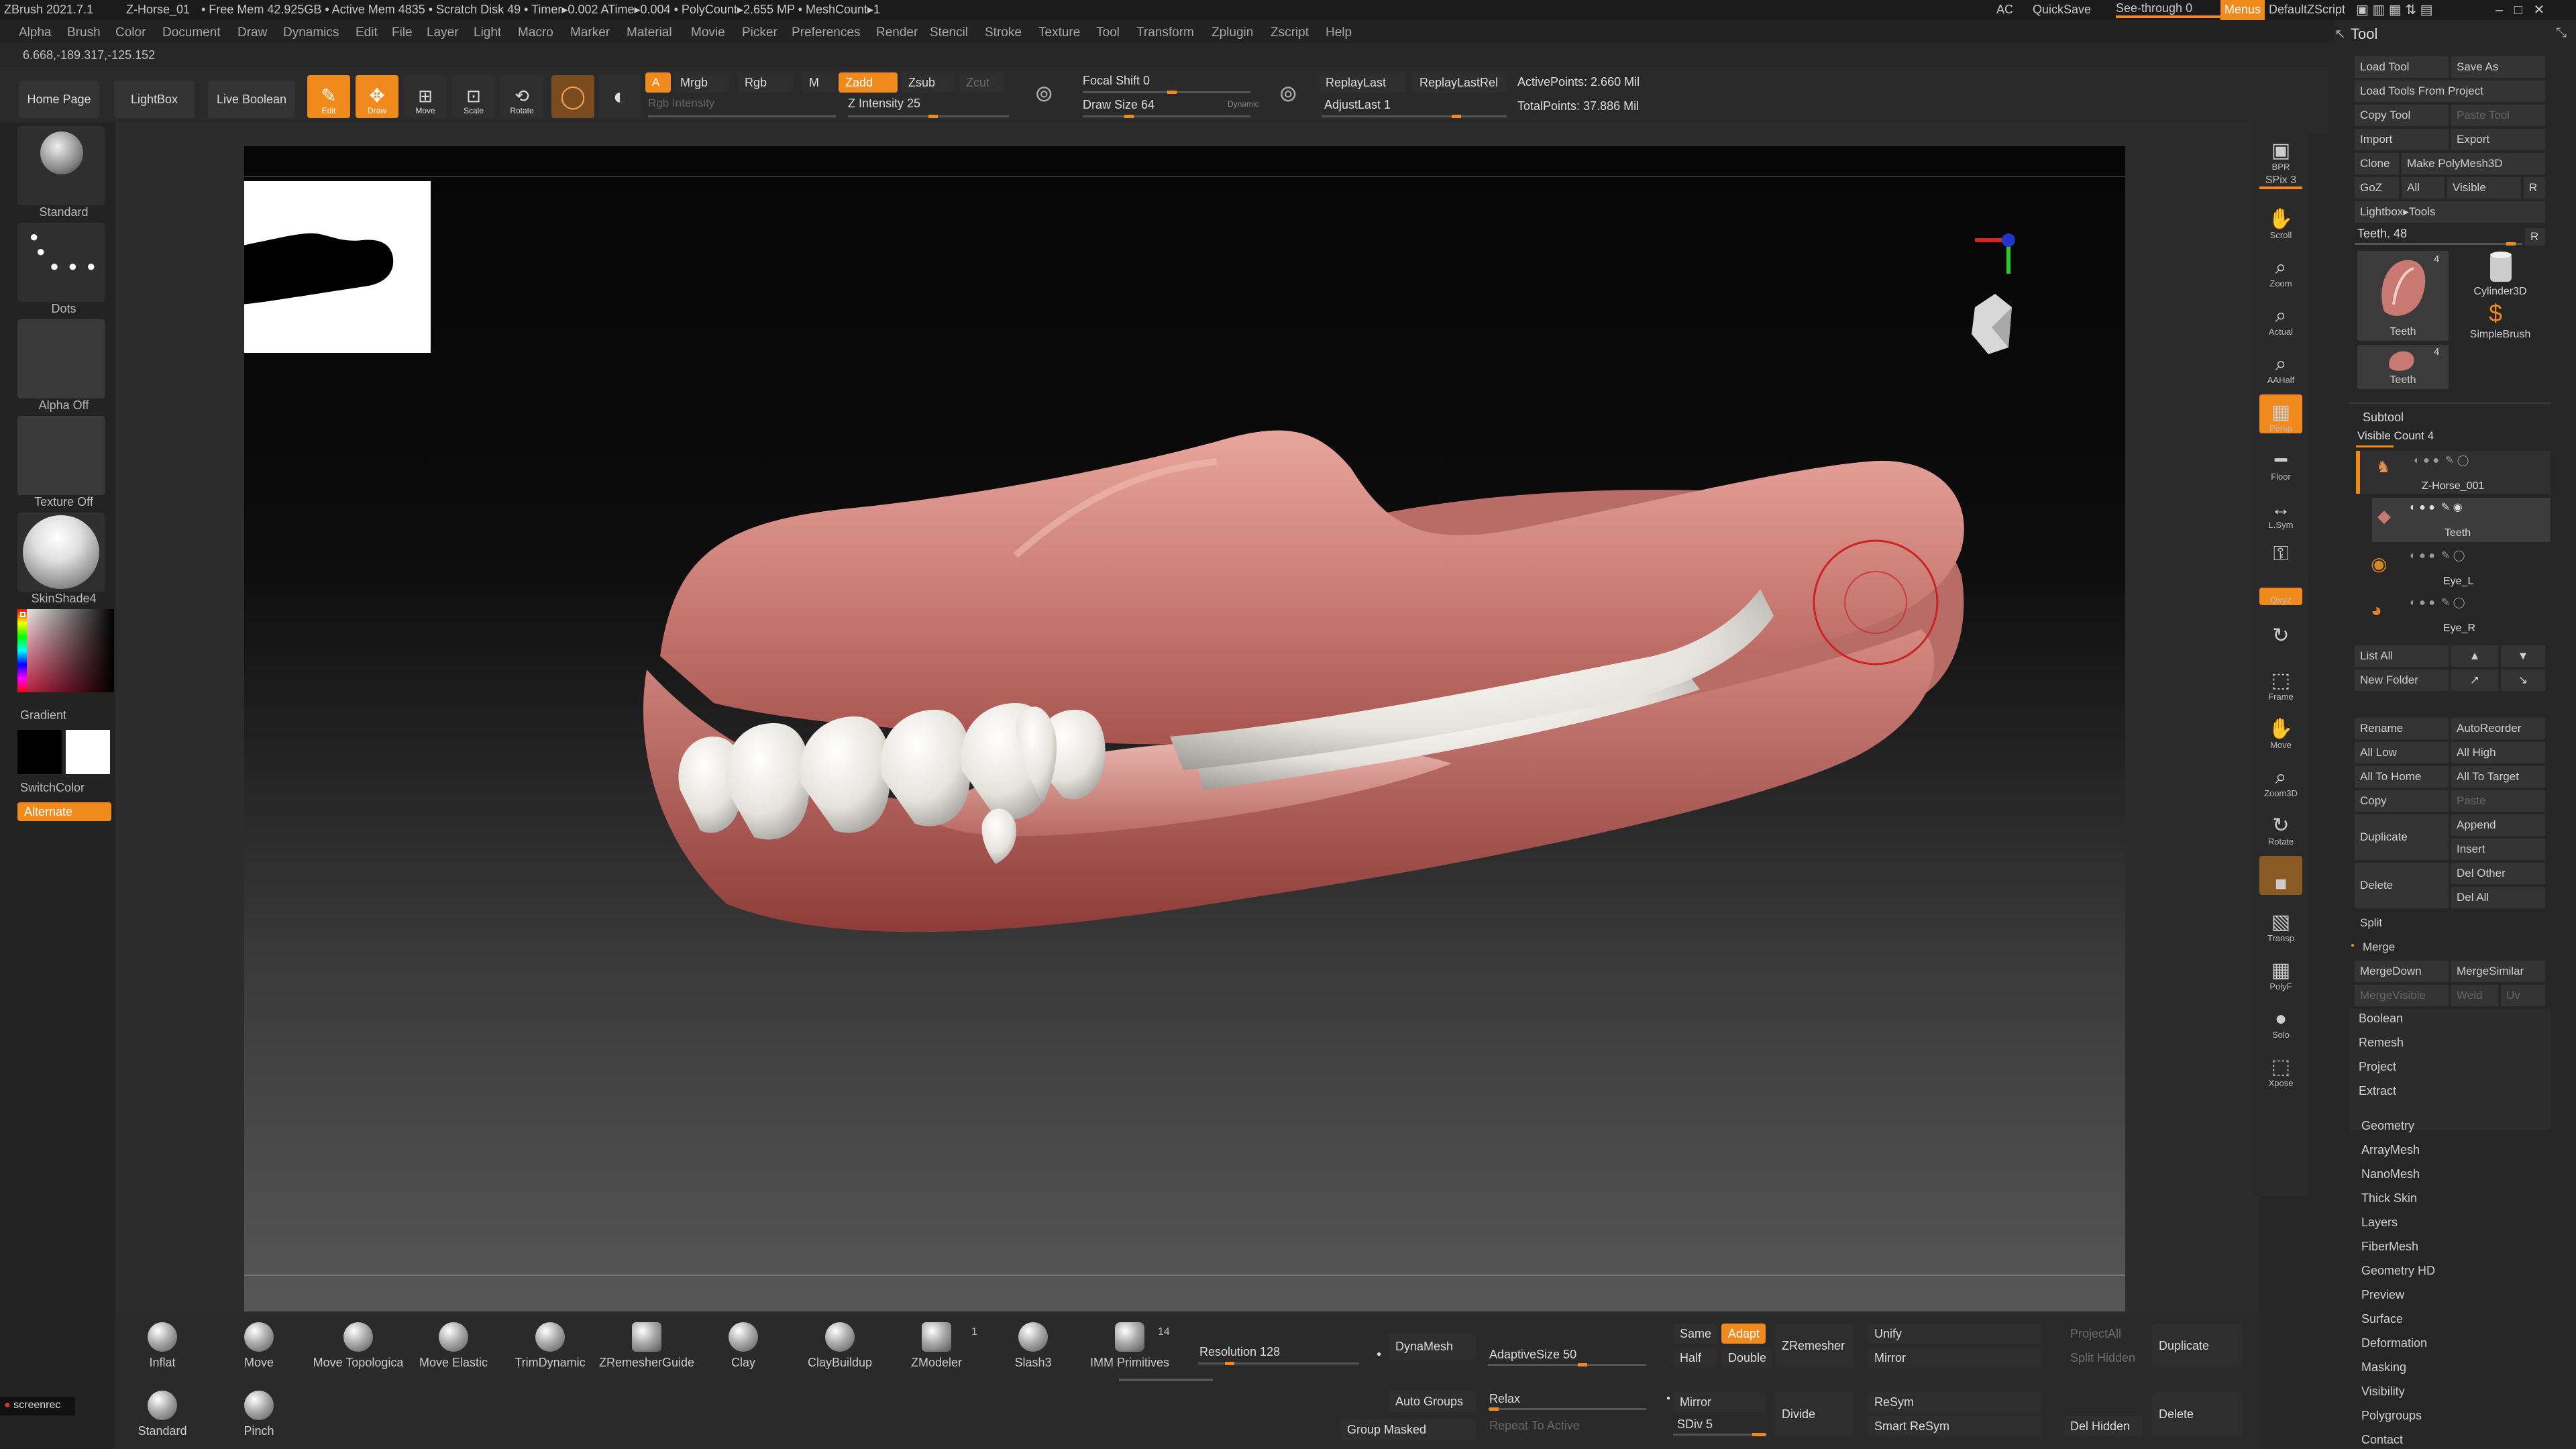  I want to click on save-as-button: Save As, so click(2498, 67).